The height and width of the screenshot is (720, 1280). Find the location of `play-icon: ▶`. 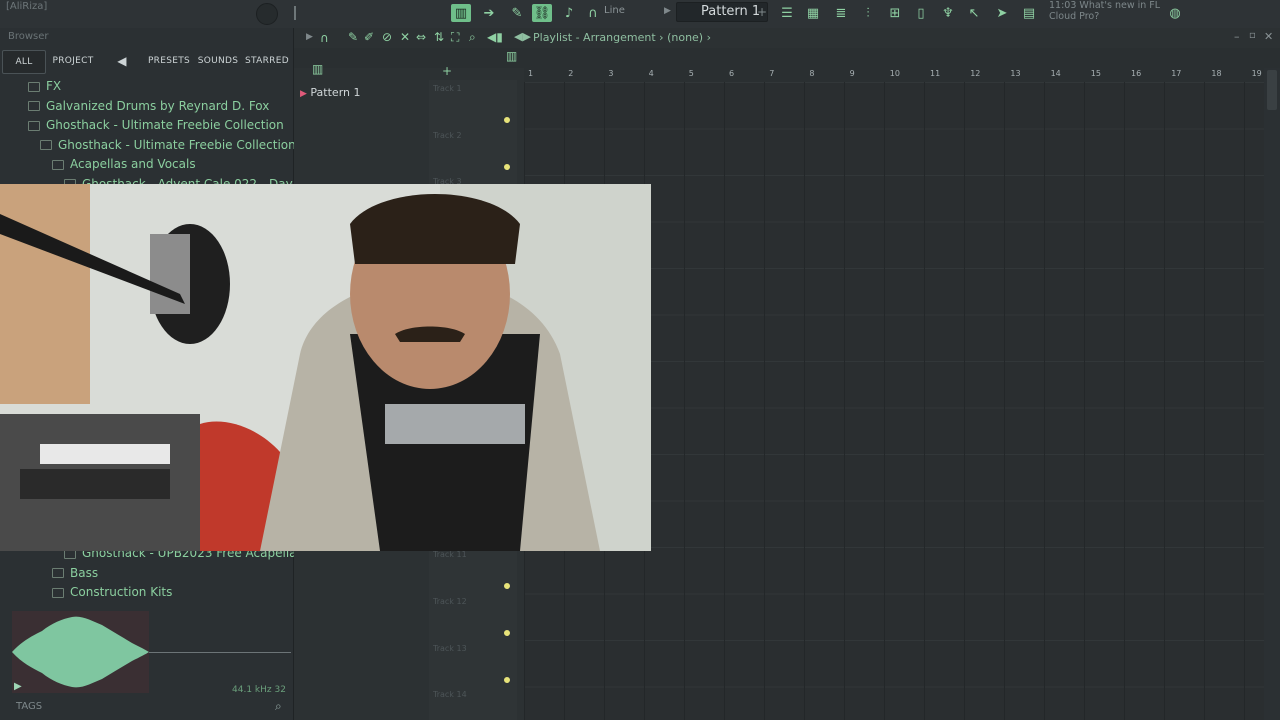

play-icon: ▶ is located at coordinates (667, 11).